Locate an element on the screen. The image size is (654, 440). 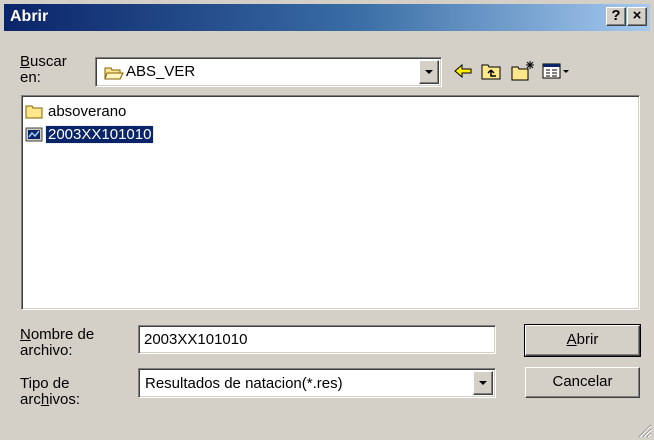
title-bar: Abrir ? × is located at coordinates (327, 17).